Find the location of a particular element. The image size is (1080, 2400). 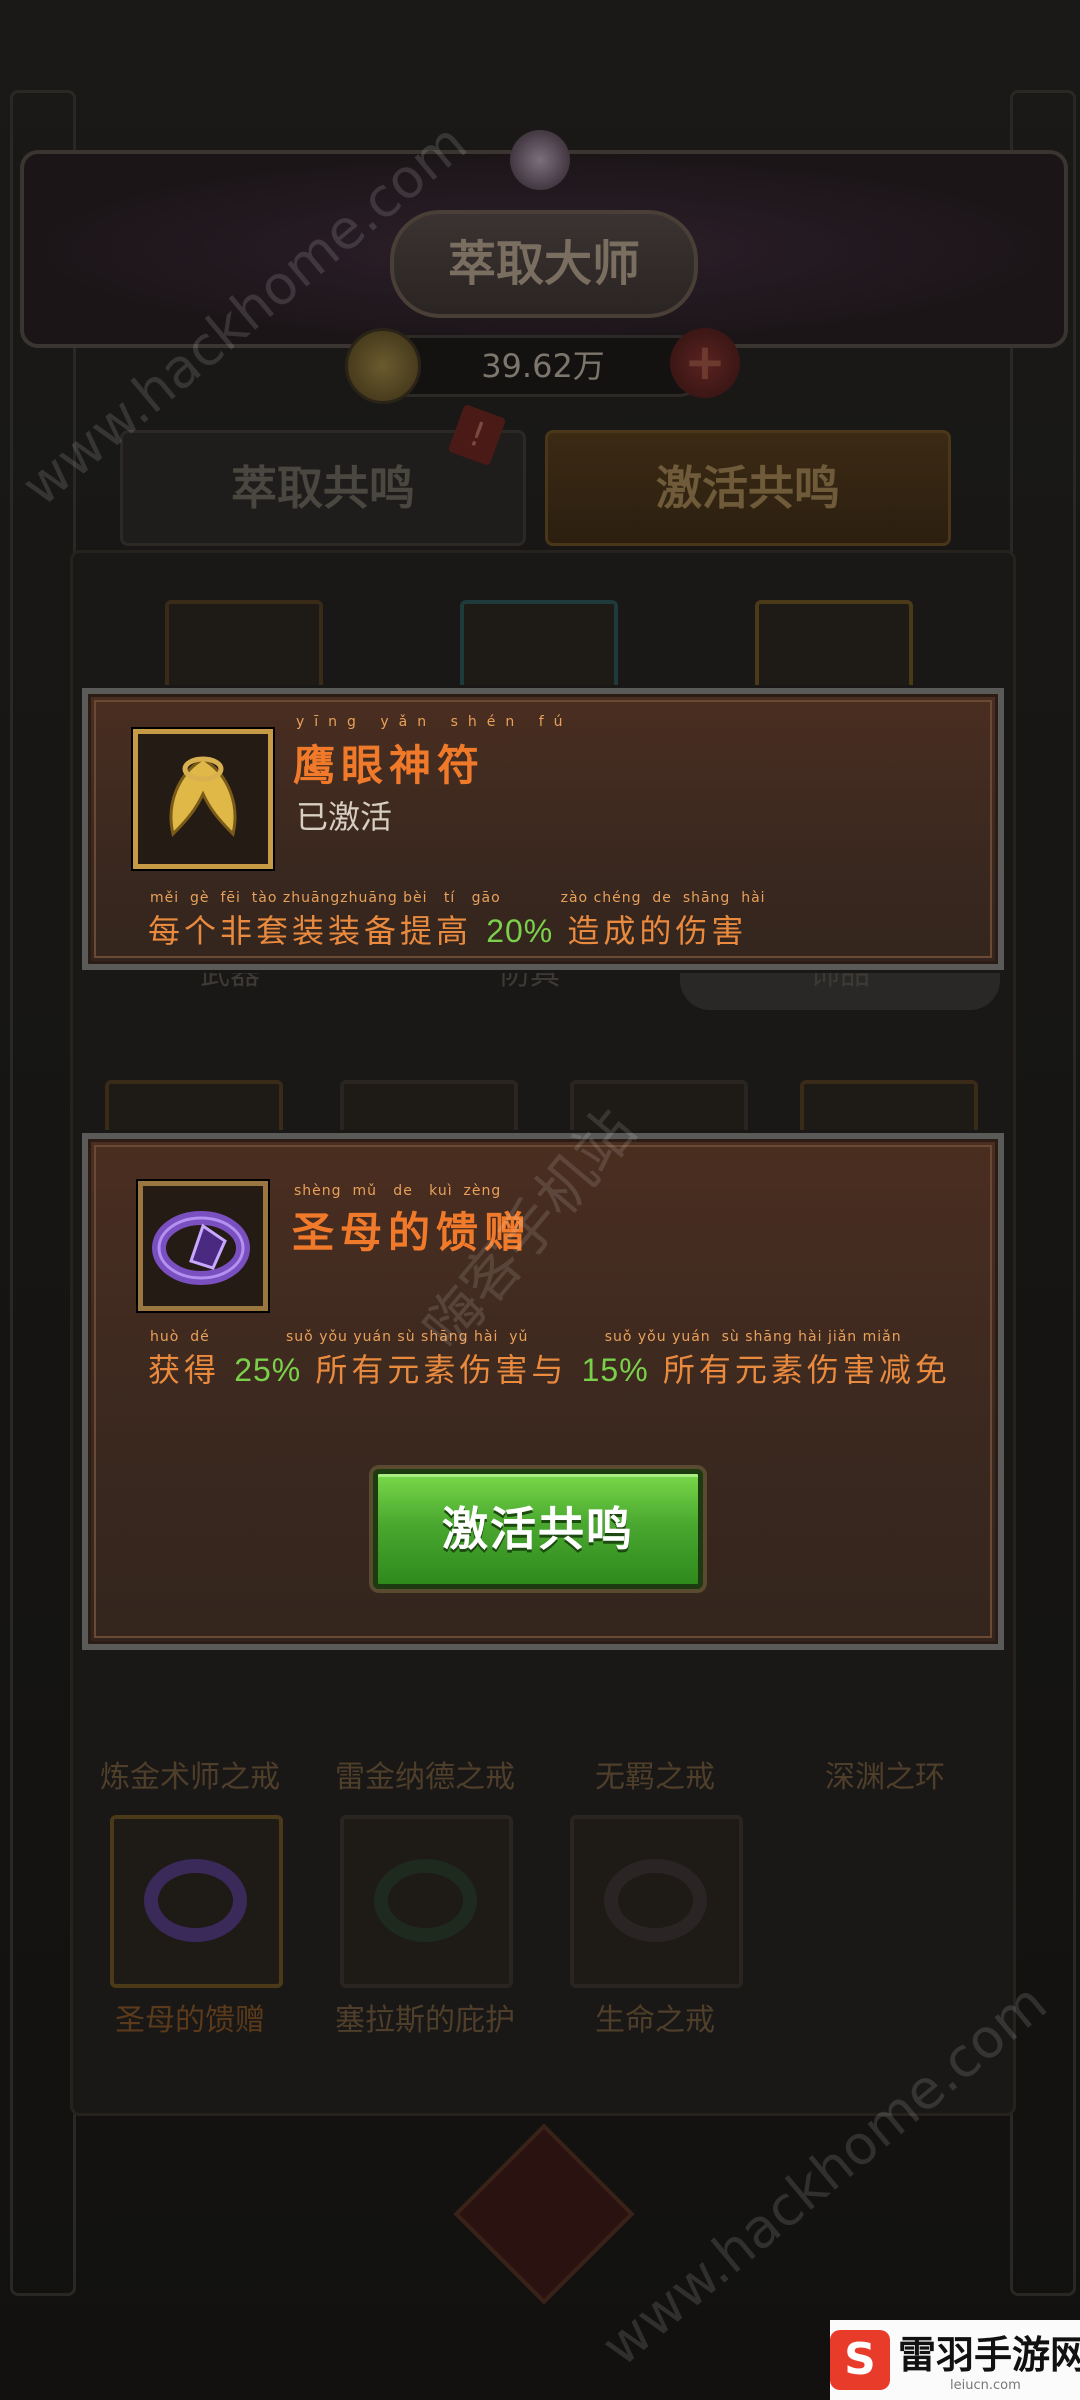

activation-status: 已激活 is located at coordinates (344, 817).